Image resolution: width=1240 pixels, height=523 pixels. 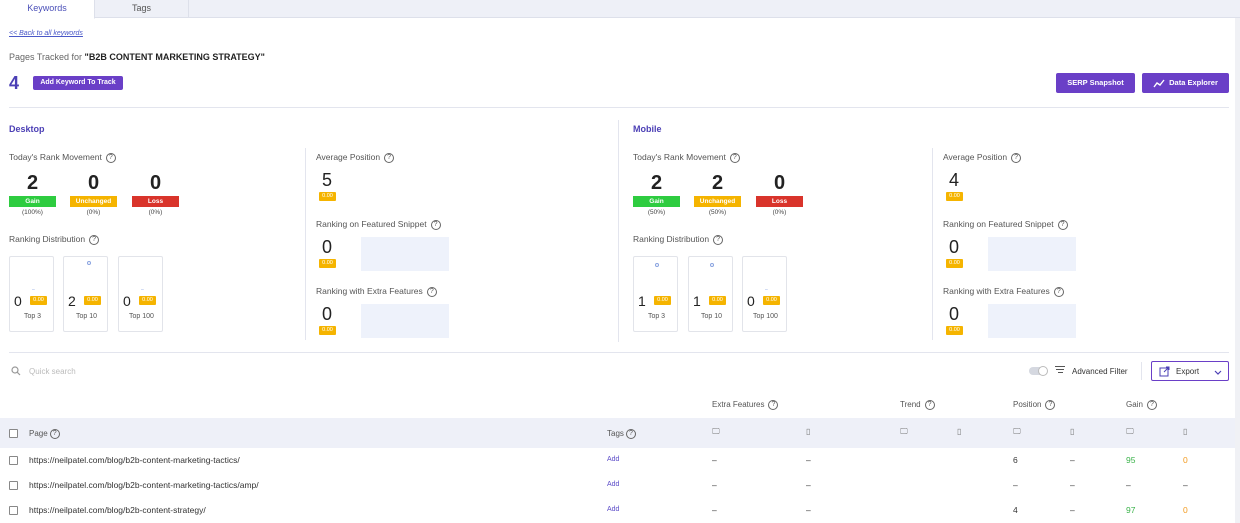 I want to click on mobile-top100-box: – 0 0.00 Top 100, so click(x=764, y=294).